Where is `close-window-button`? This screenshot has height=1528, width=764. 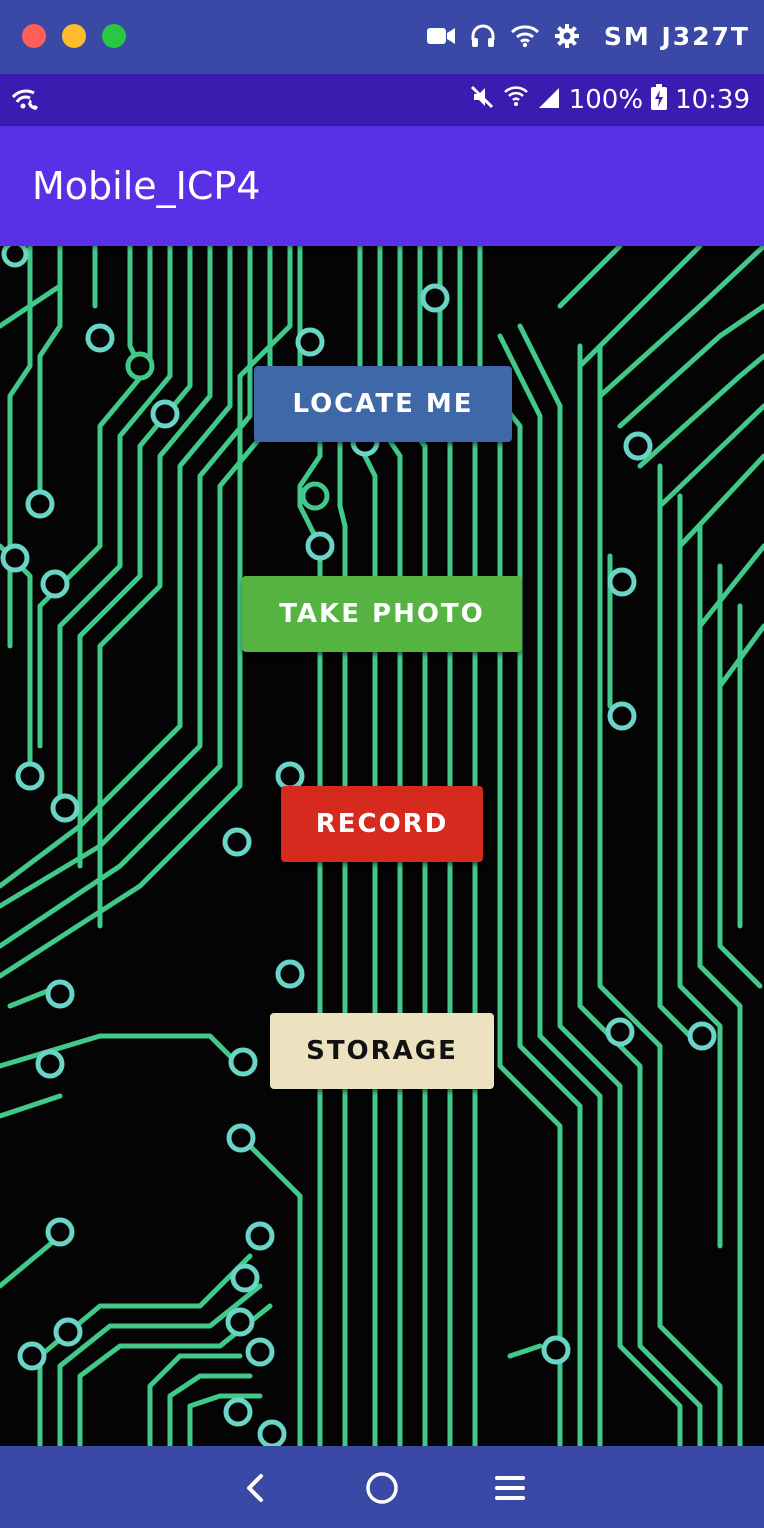
close-window-button is located at coordinates (34, 36).